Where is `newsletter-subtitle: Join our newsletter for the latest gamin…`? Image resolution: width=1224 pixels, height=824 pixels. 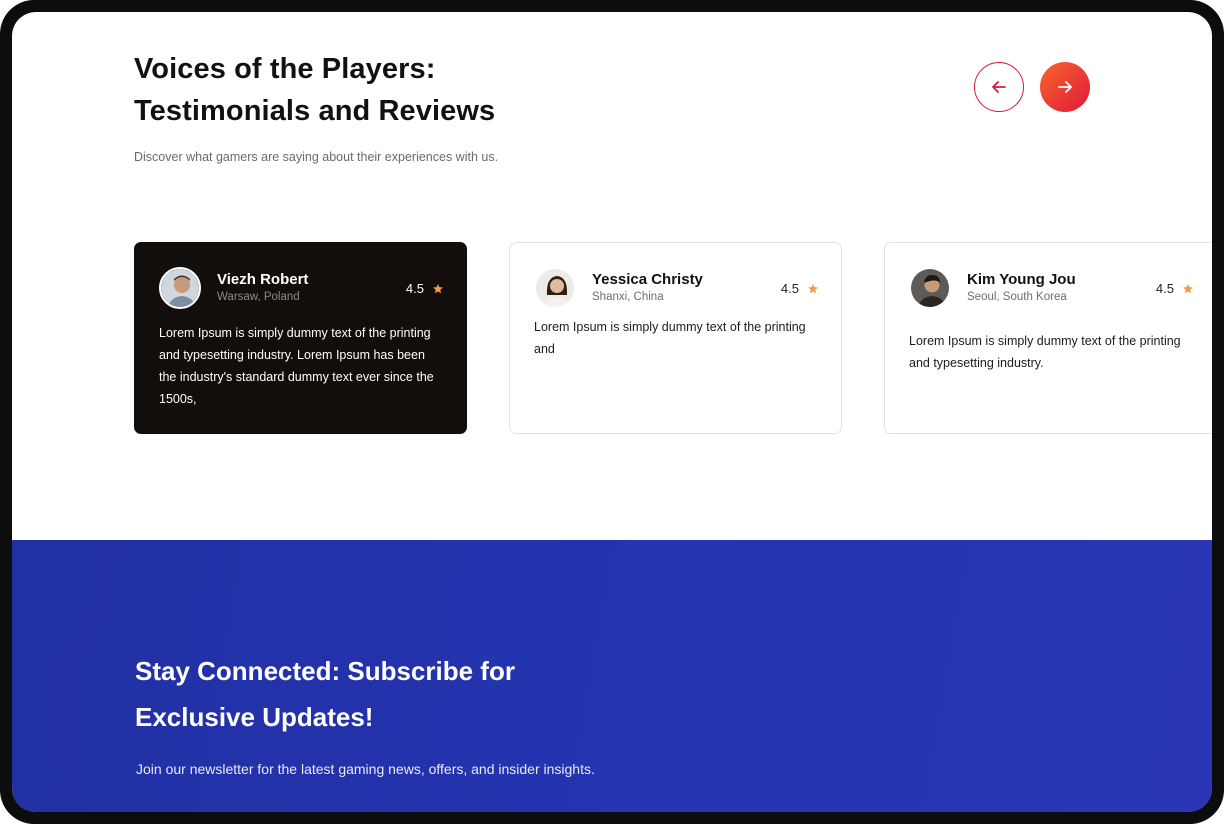
newsletter-subtitle: Join our newsletter for the latest gamin… is located at coordinates (365, 769).